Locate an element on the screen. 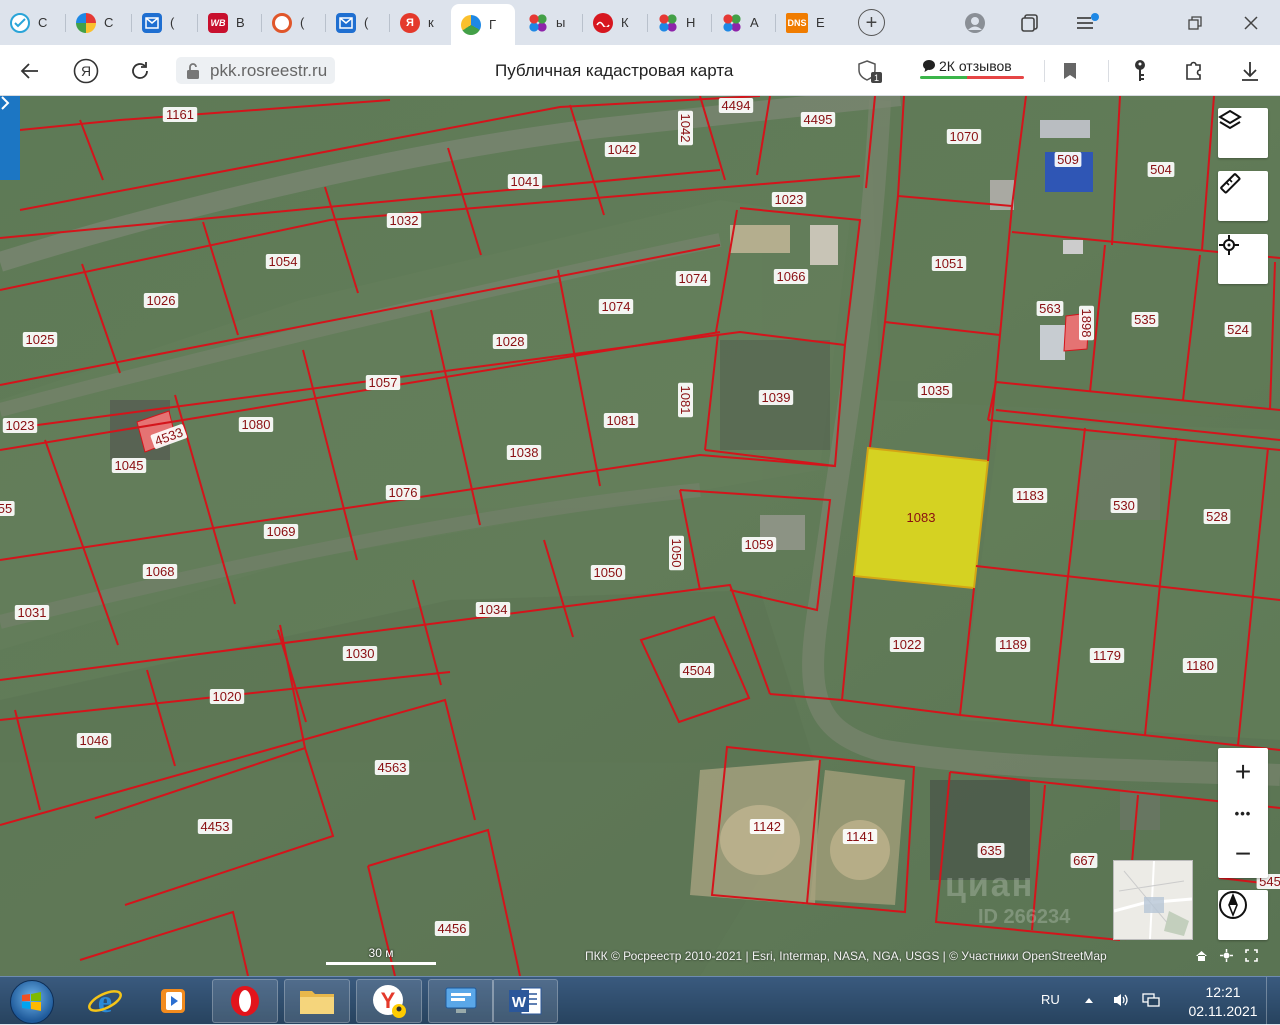 The image size is (1280, 1025). plot-label: 635 is located at coordinates (991, 850).